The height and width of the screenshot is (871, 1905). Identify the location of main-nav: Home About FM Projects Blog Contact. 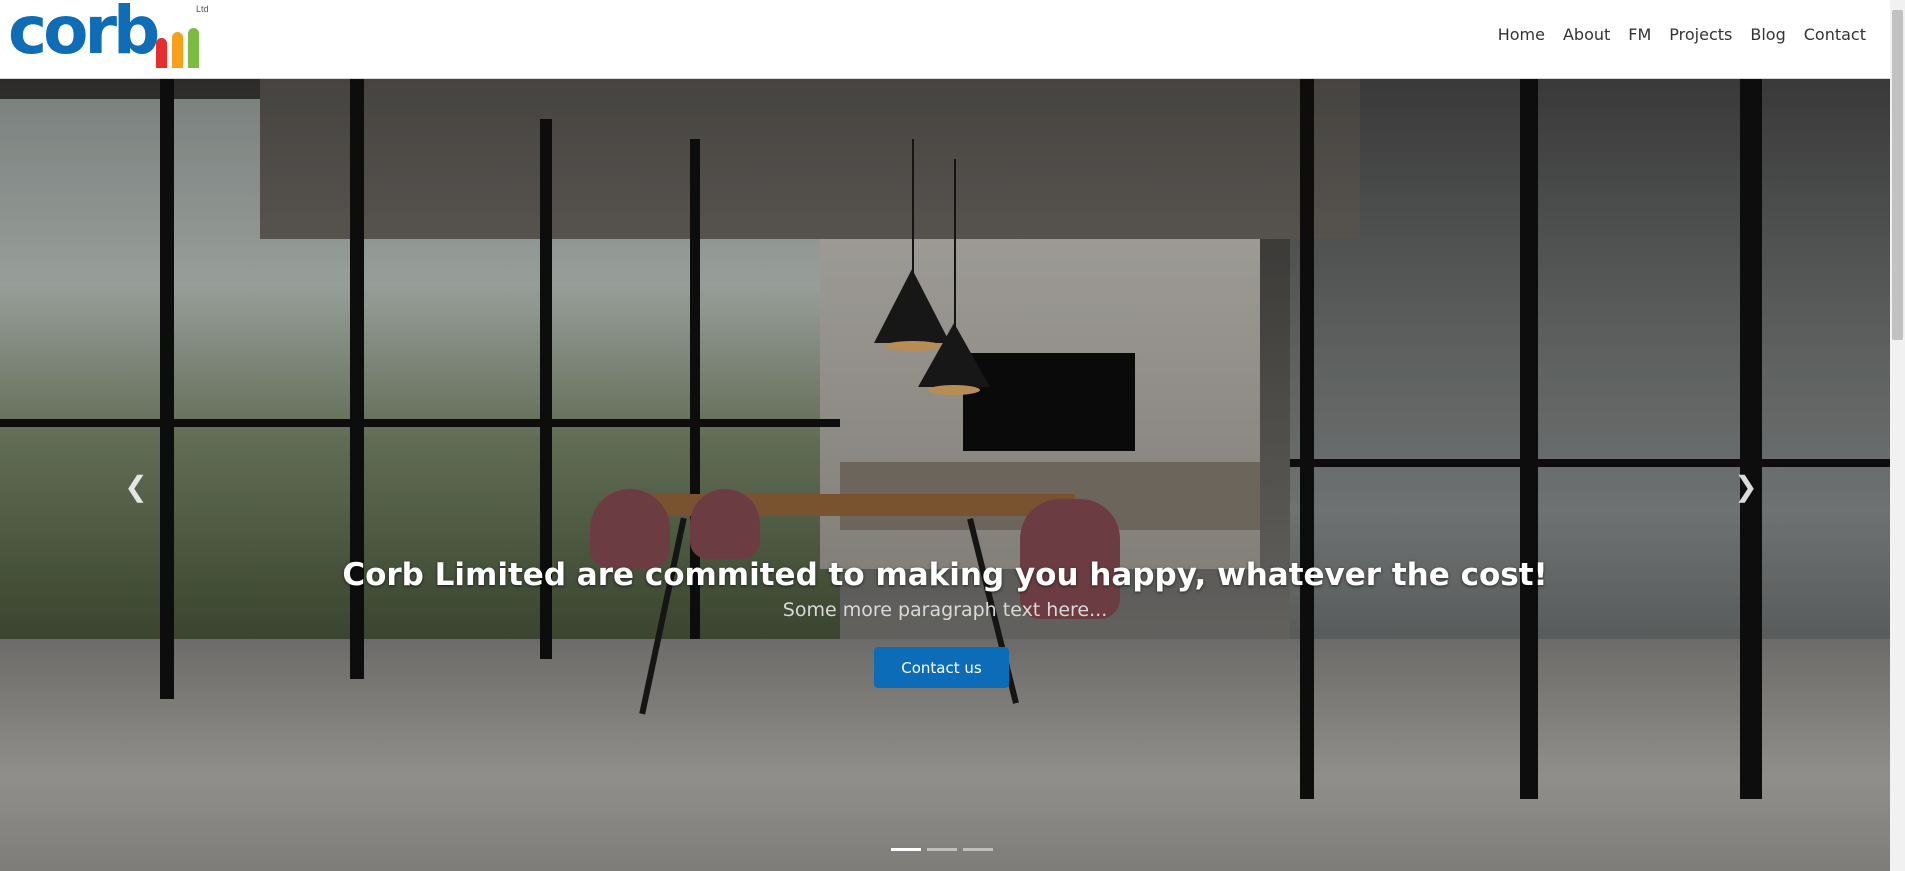
(1677, 35).